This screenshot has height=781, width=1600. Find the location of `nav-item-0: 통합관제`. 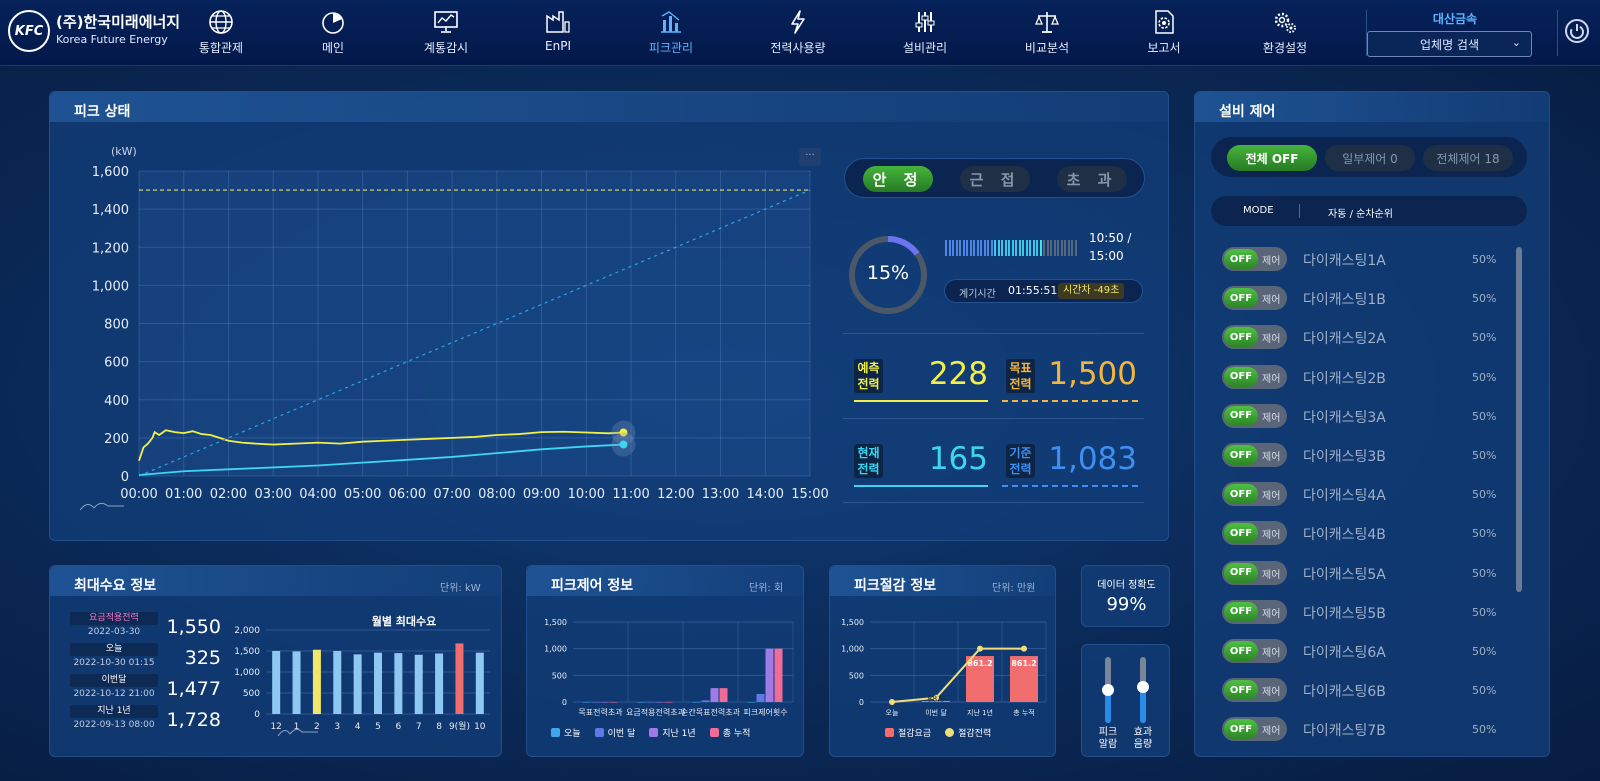

nav-item-0: 통합관제 is located at coordinates (221, 33).